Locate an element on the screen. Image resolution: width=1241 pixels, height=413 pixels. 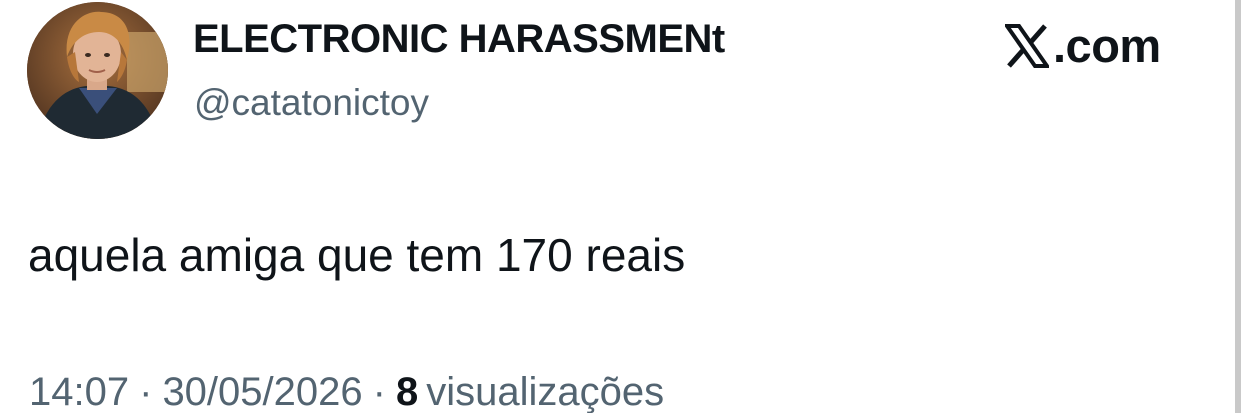
x-logo-icon is located at coordinates (1027, 46).